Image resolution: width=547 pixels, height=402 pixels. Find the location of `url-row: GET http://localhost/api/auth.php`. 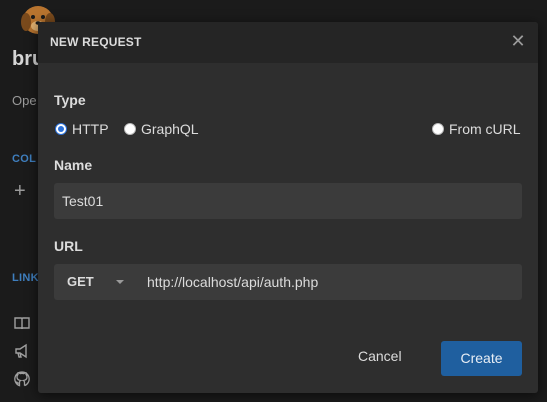

url-row: GET http://localhost/api/auth.php is located at coordinates (288, 282).